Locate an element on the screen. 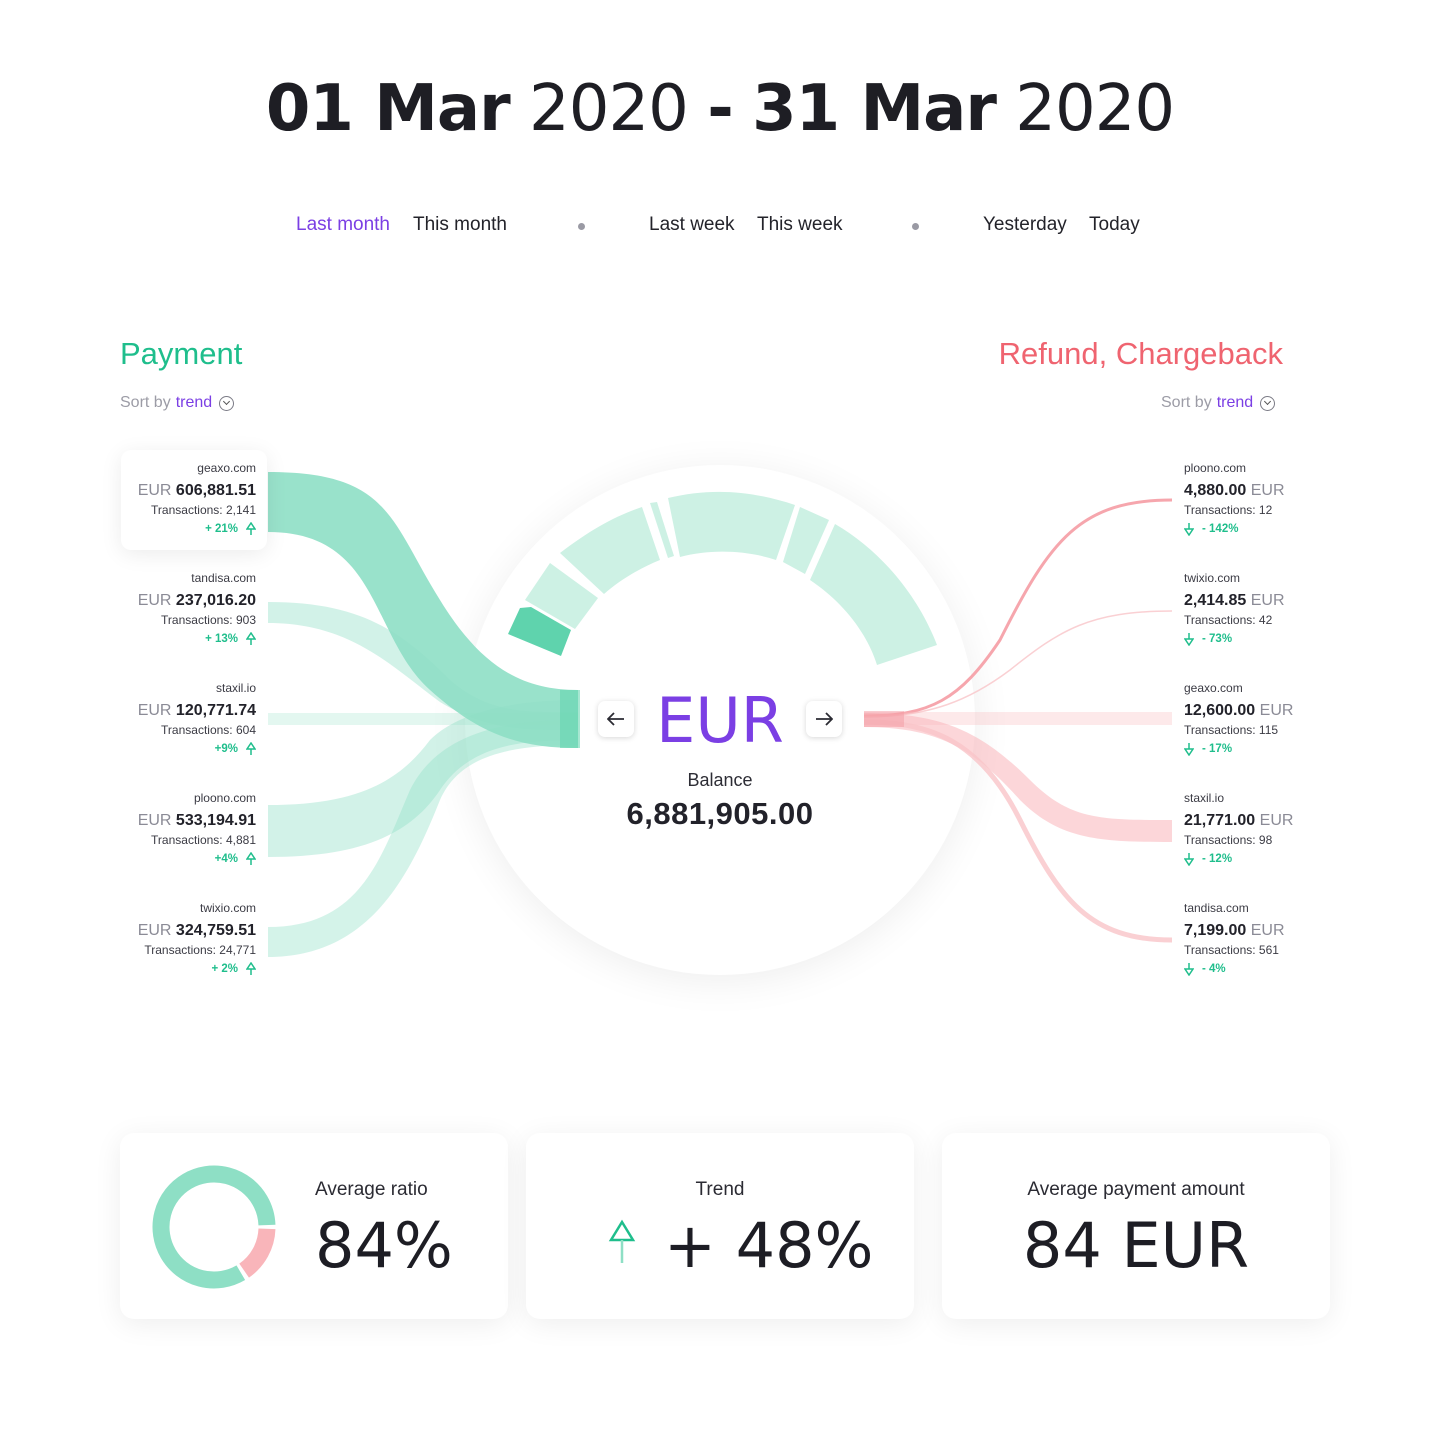 Image resolution: width=1440 pixels, height=1440 pixels. flow-payment-entry is located at coordinates (570, 719).